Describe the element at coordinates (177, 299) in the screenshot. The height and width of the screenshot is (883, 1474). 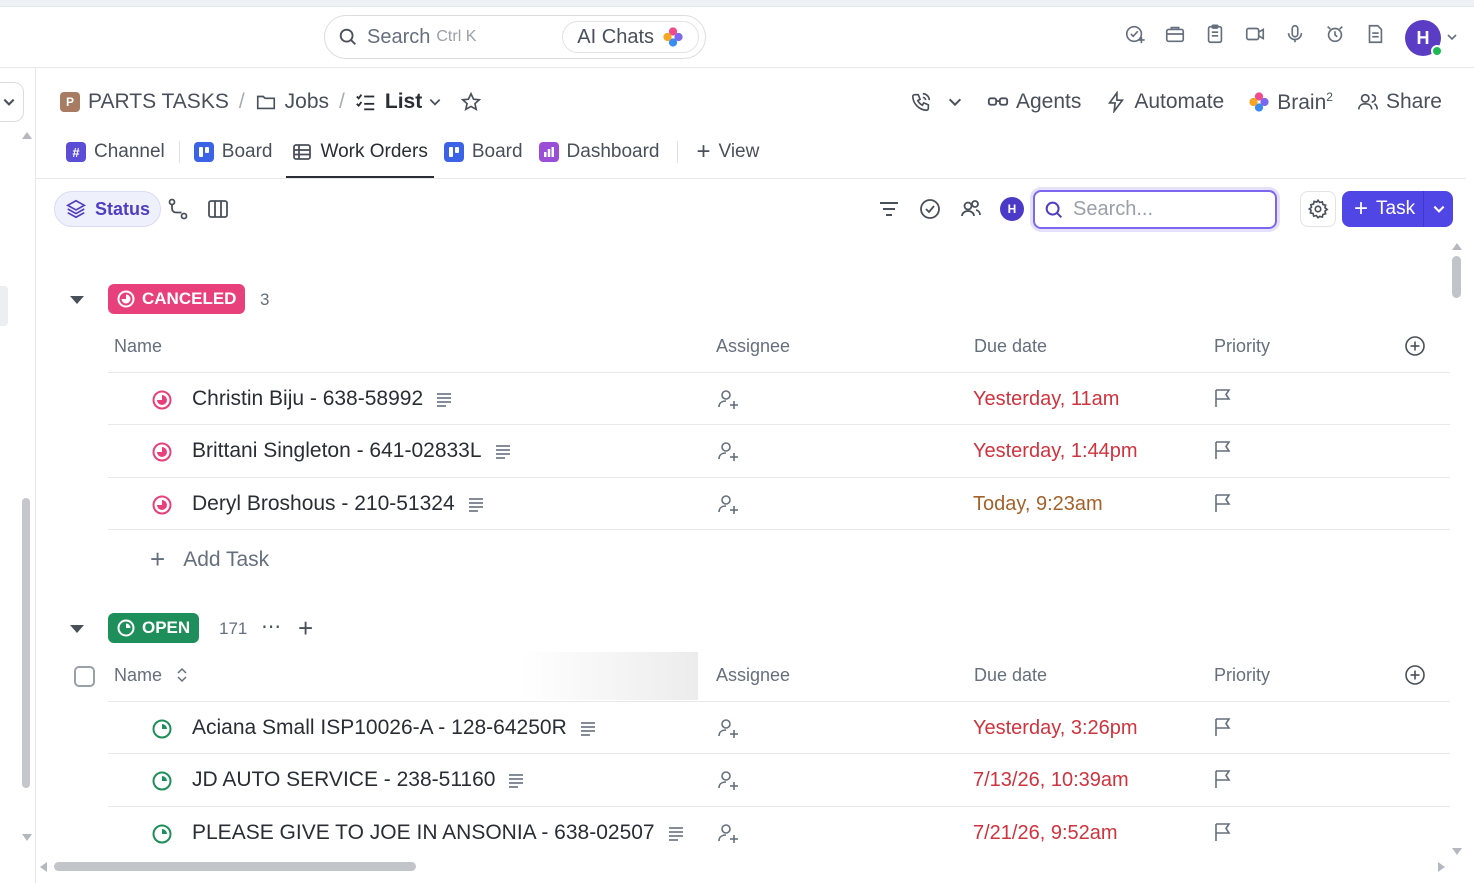
I see `status-badge-canceled: CANCELED` at that location.